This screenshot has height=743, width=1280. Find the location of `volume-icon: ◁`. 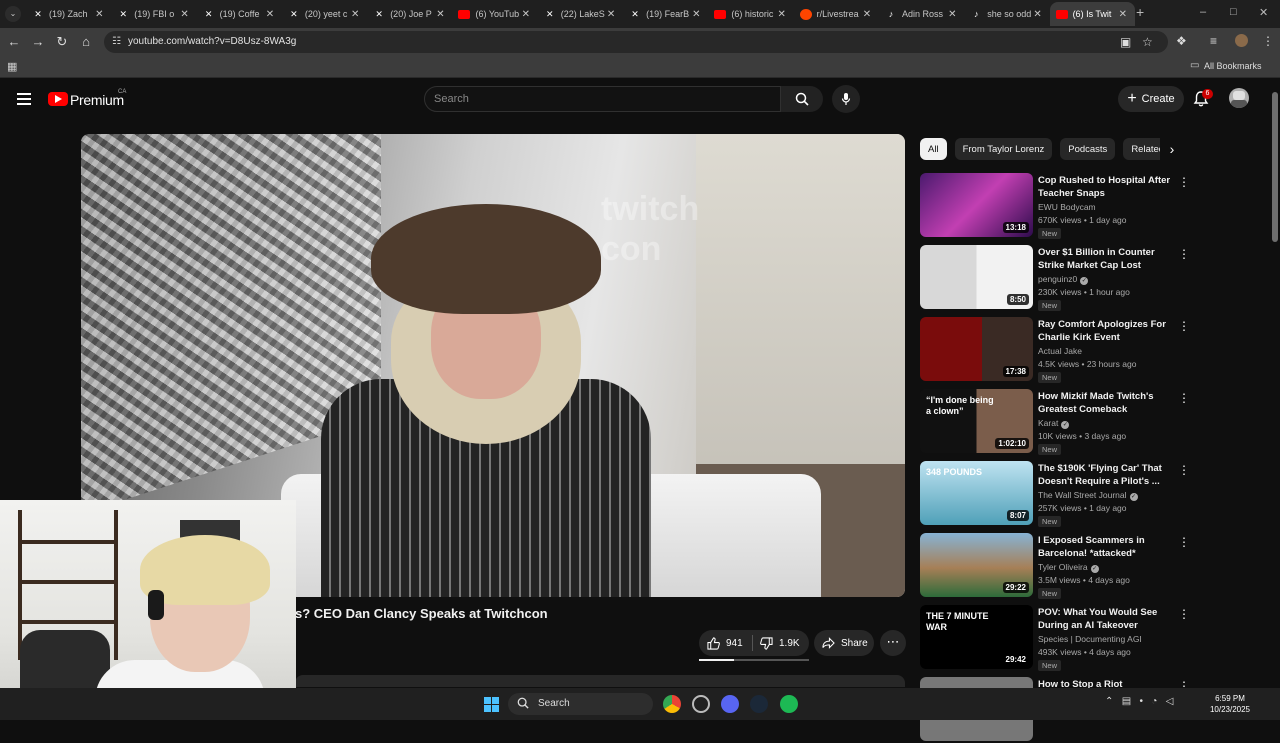

volume-icon: ◁ is located at coordinates (1170, 701).